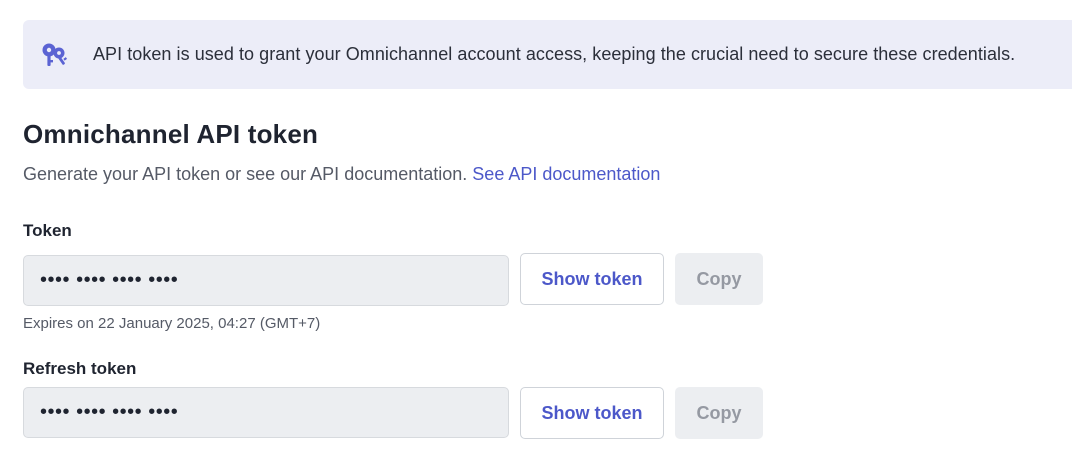 The height and width of the screenshot is (454, 1072). Describe the element at coordinates (55, 55) in the screenshot. I see `keys-icon` at that location.